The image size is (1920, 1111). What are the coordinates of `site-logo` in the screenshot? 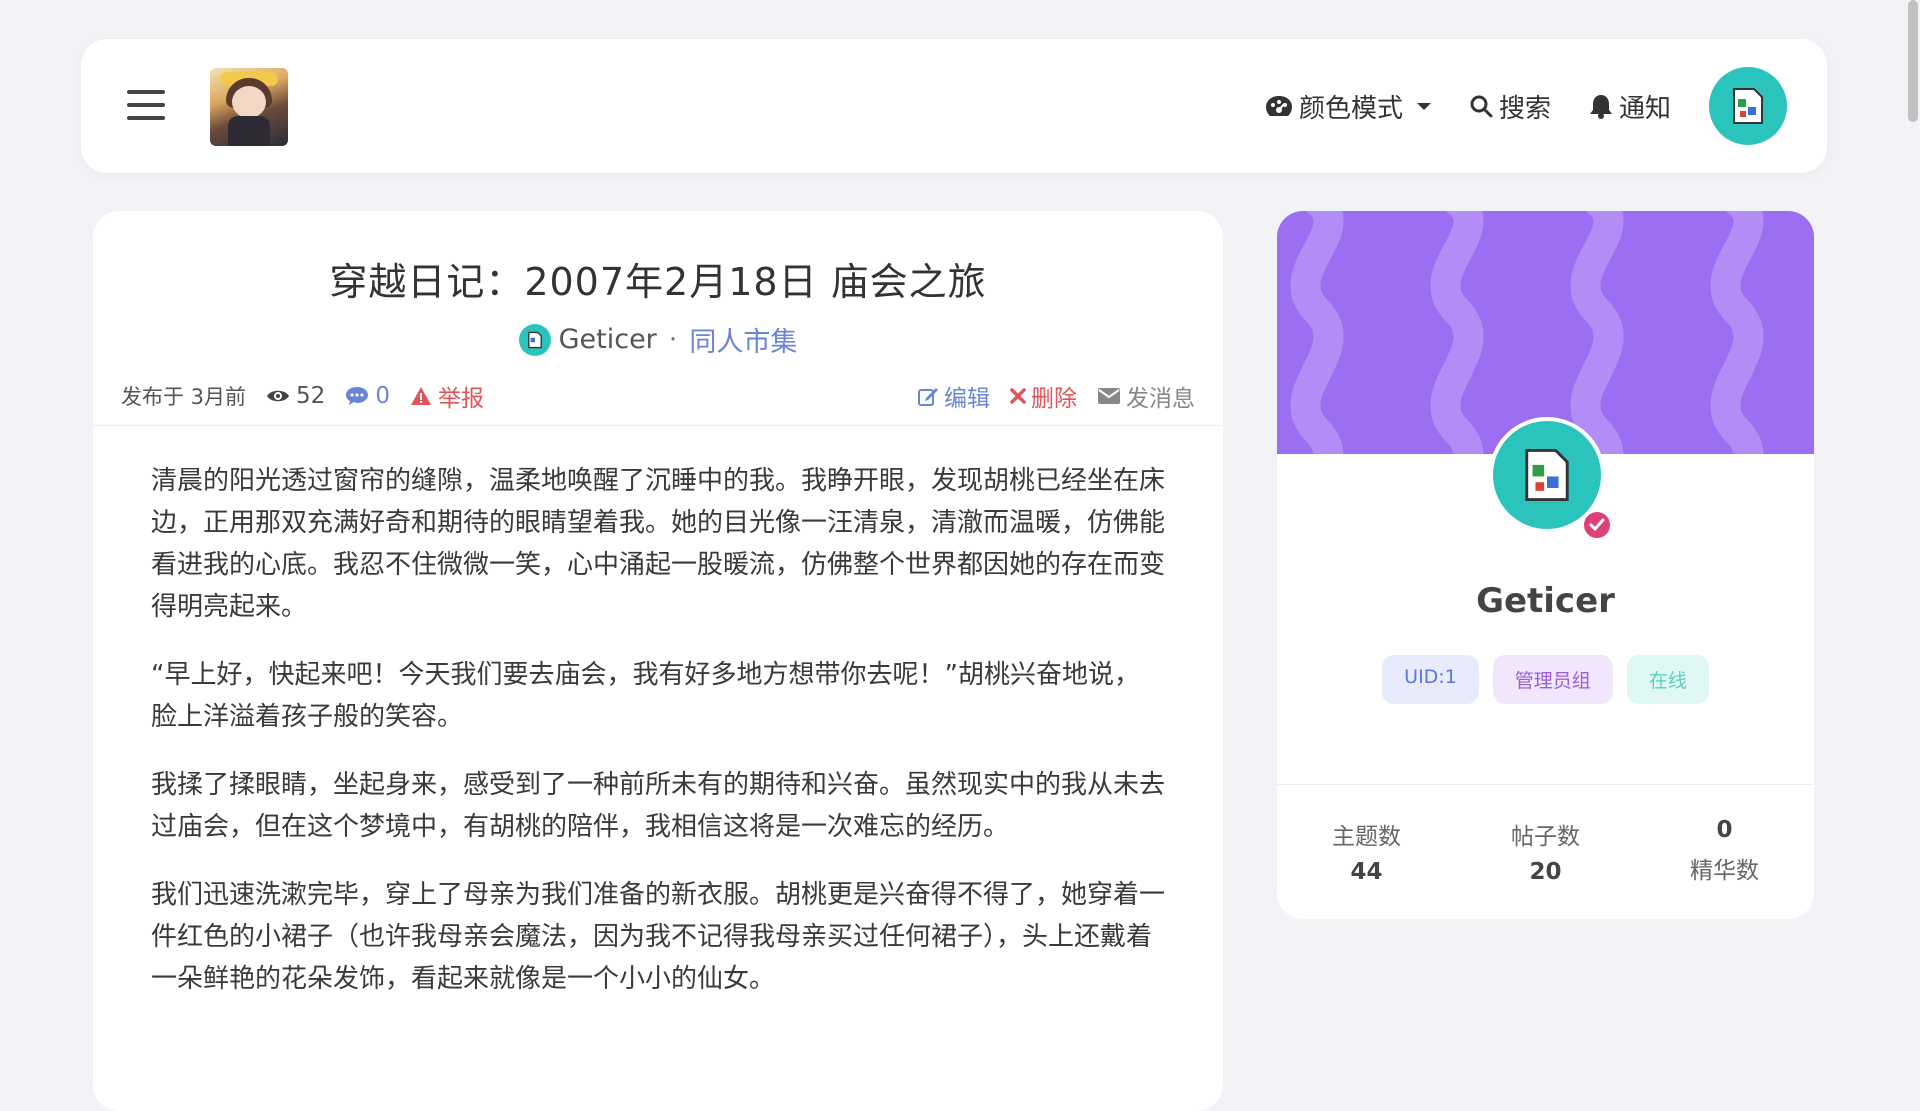 It's located at (249, 107).